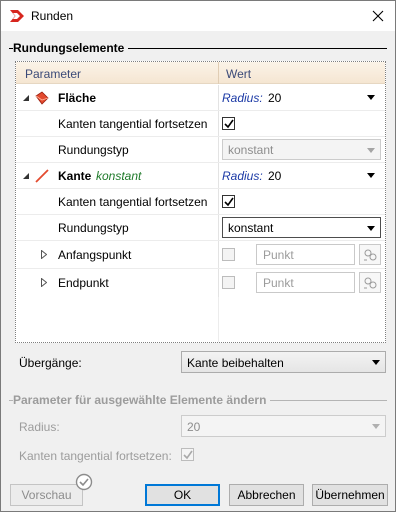  I want to click on row-label-kante-rundungstyp: Rundungstyp, so click(93, 228).